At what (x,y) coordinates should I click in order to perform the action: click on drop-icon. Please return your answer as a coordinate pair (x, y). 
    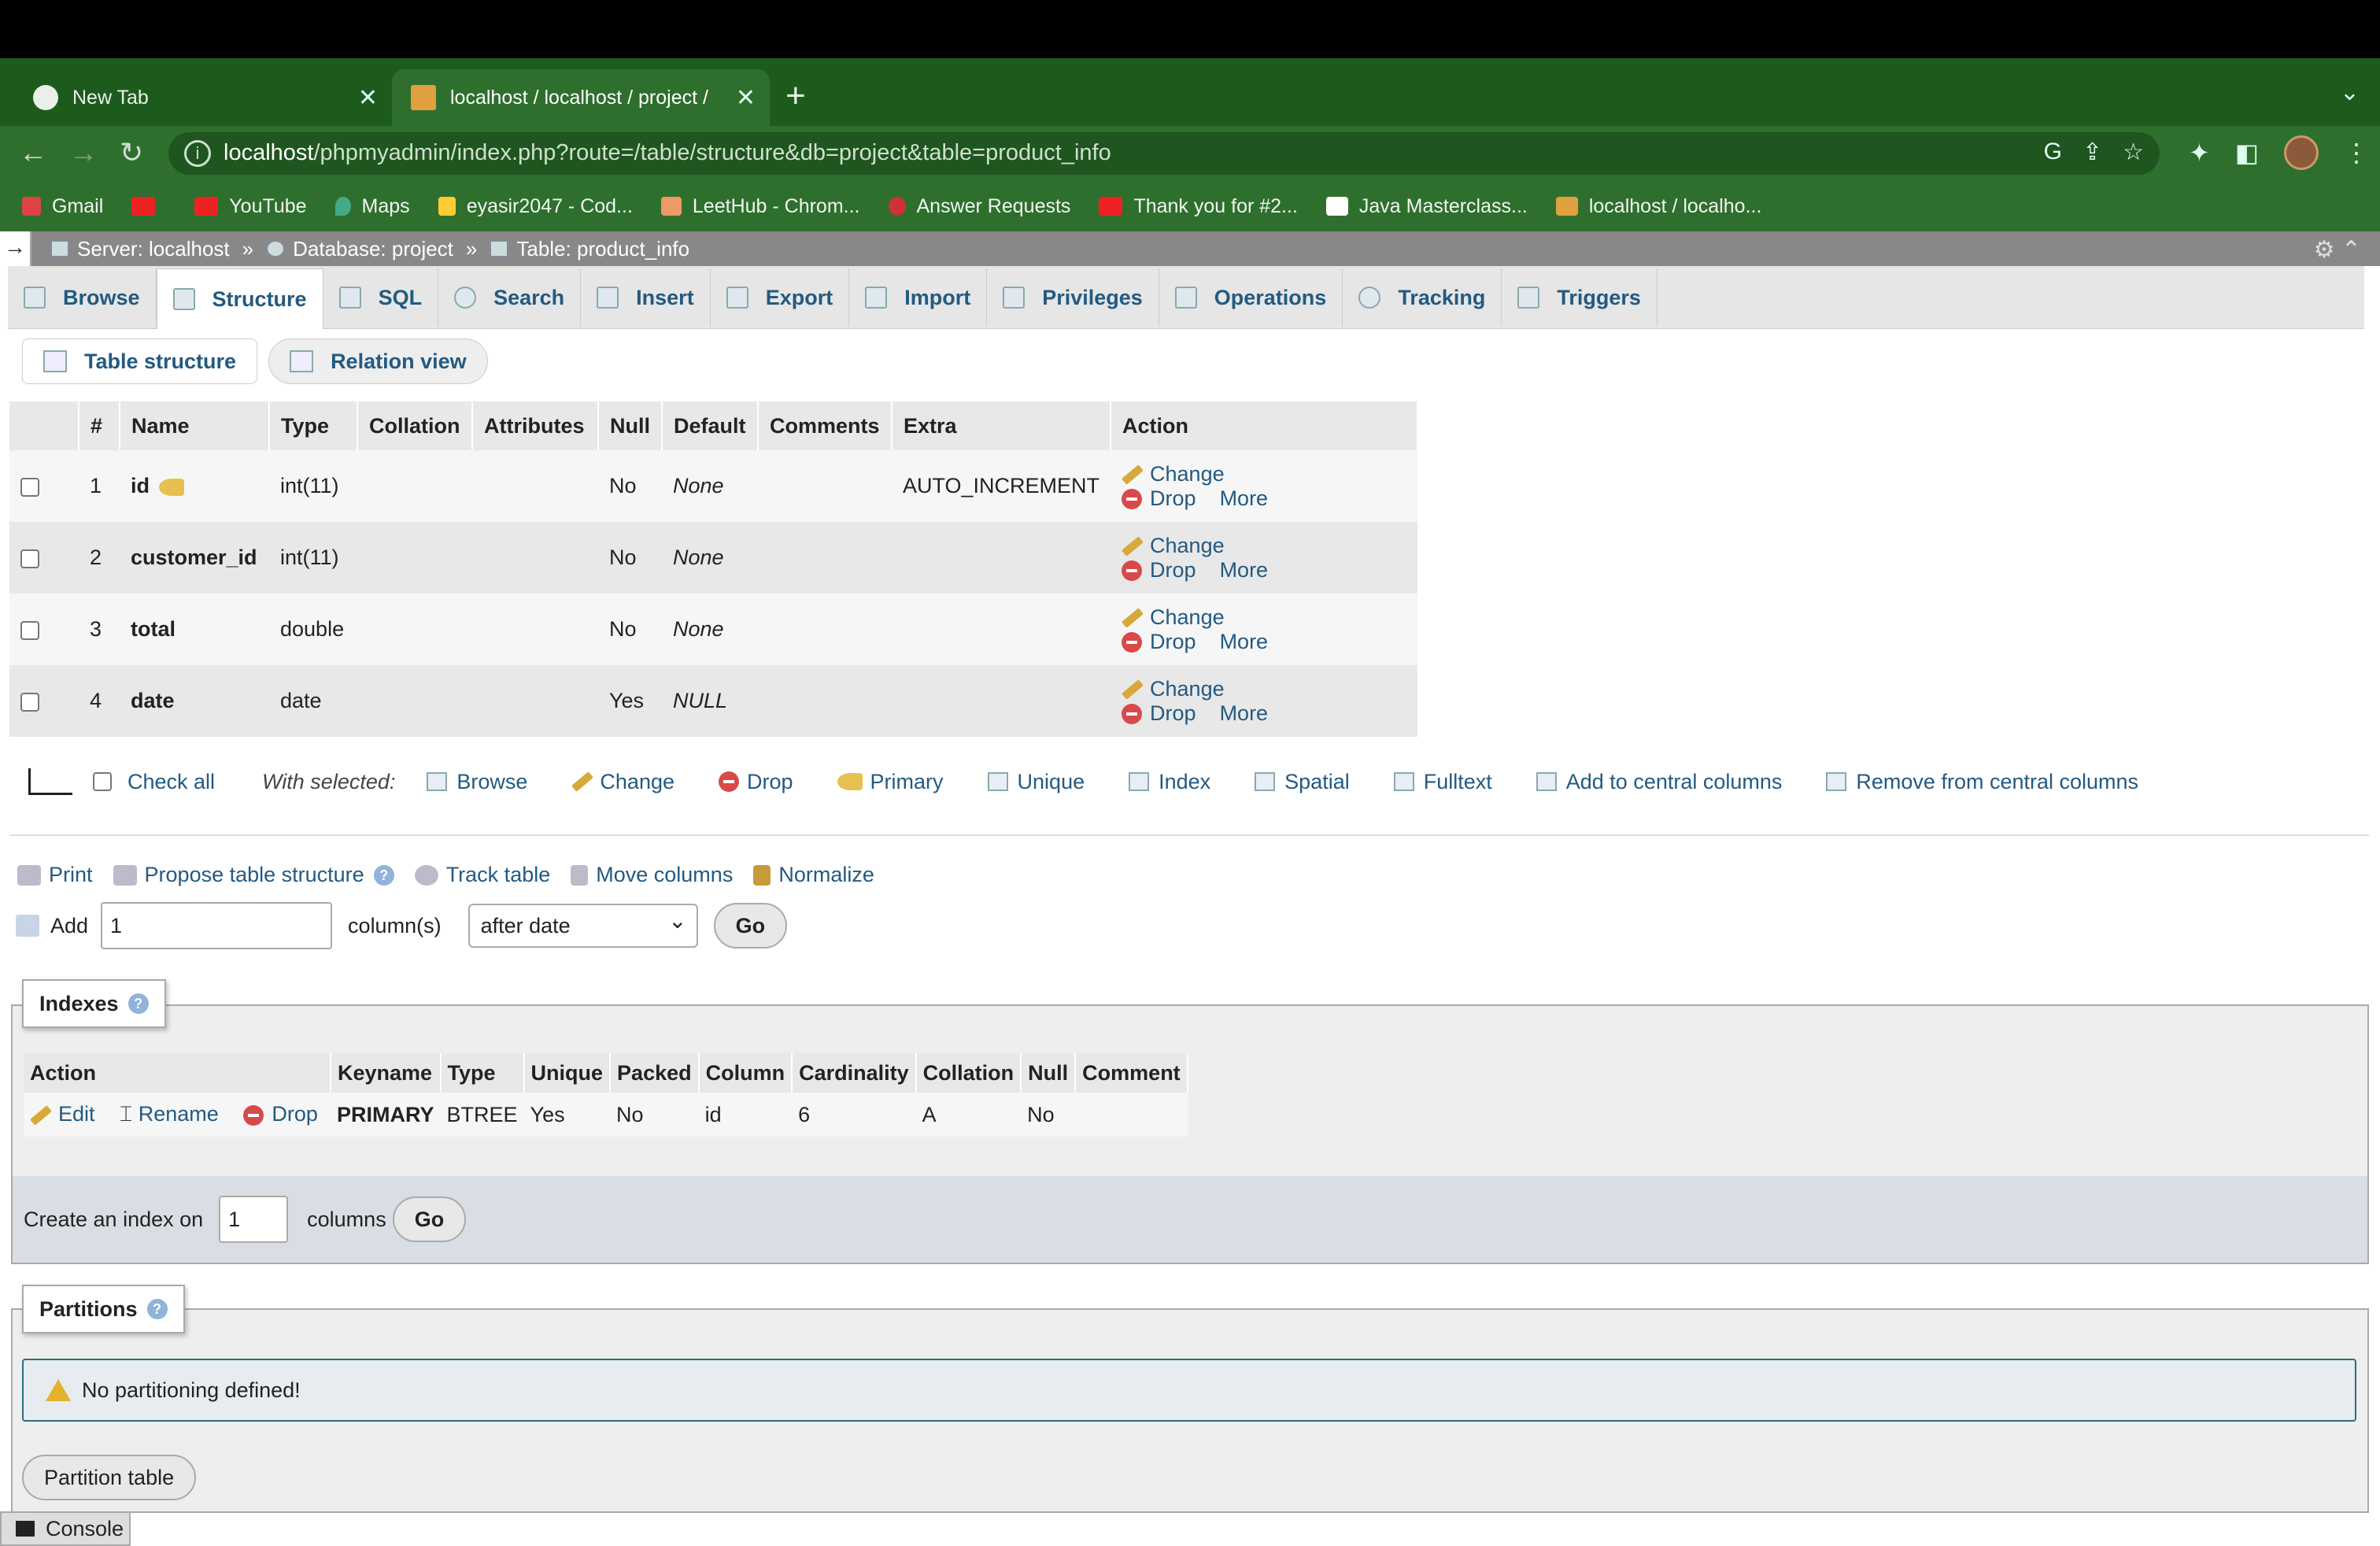
    Looking at the image, I should click on (1132, 499).